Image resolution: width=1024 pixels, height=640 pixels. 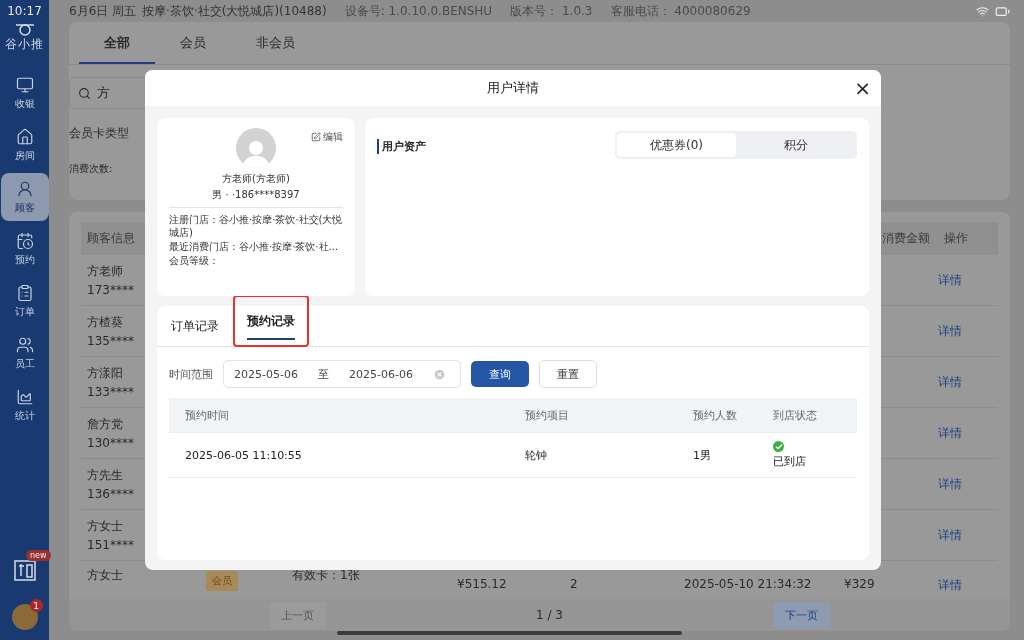 I want to click on segment-button: 积分, so click(x=795, y=145).